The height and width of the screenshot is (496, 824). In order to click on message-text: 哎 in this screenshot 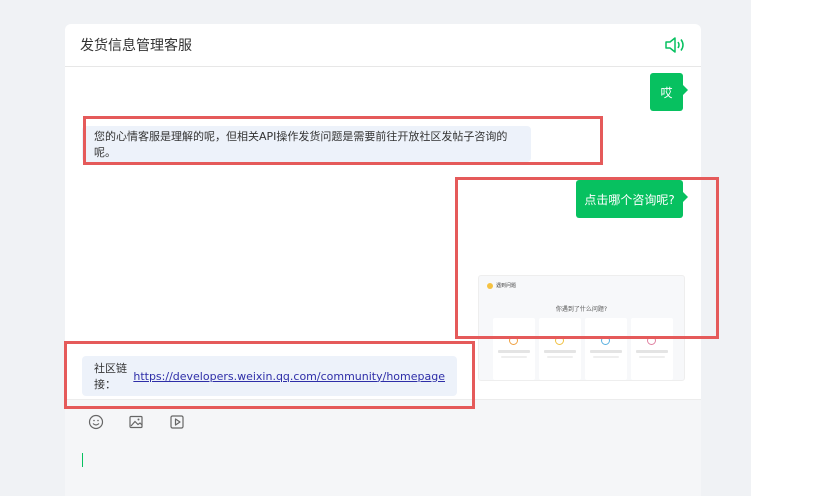, I will do `click(666, 92)`.